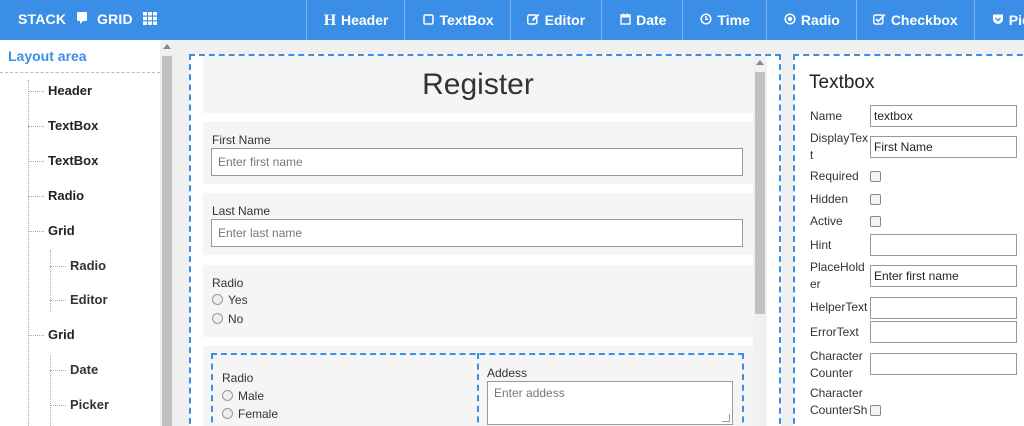 The height and width of the screenshot is (426, 1024). What do you see at coordinates (837, 275) in the screenshot?
I see `prop-placeholder-label: PlaceHolder` at bounding box center [837, 275].